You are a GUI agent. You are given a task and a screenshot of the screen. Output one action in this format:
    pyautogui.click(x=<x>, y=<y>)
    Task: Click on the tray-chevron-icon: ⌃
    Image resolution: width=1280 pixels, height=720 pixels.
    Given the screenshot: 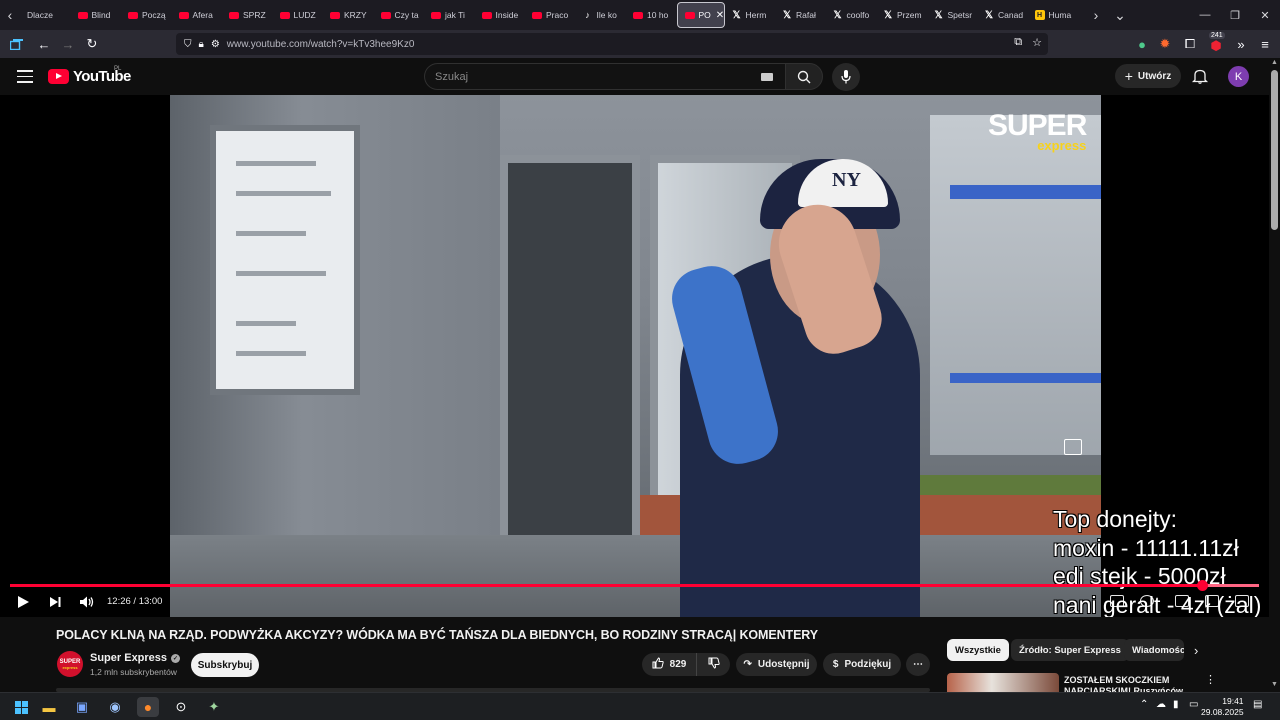 What is the action you would take?
    pyautogui.click(x=1144, y=704)
    